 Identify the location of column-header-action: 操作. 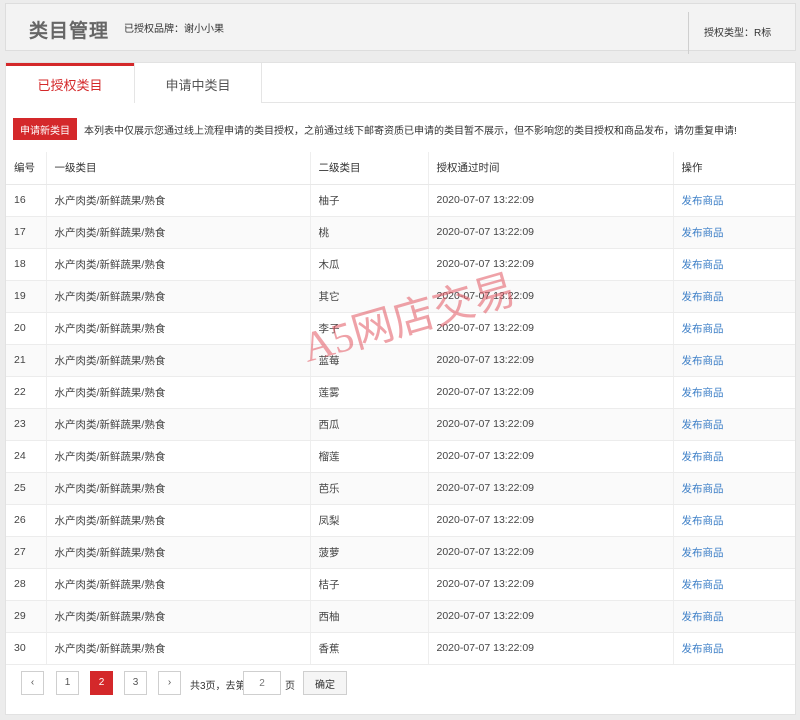
(734, 168).